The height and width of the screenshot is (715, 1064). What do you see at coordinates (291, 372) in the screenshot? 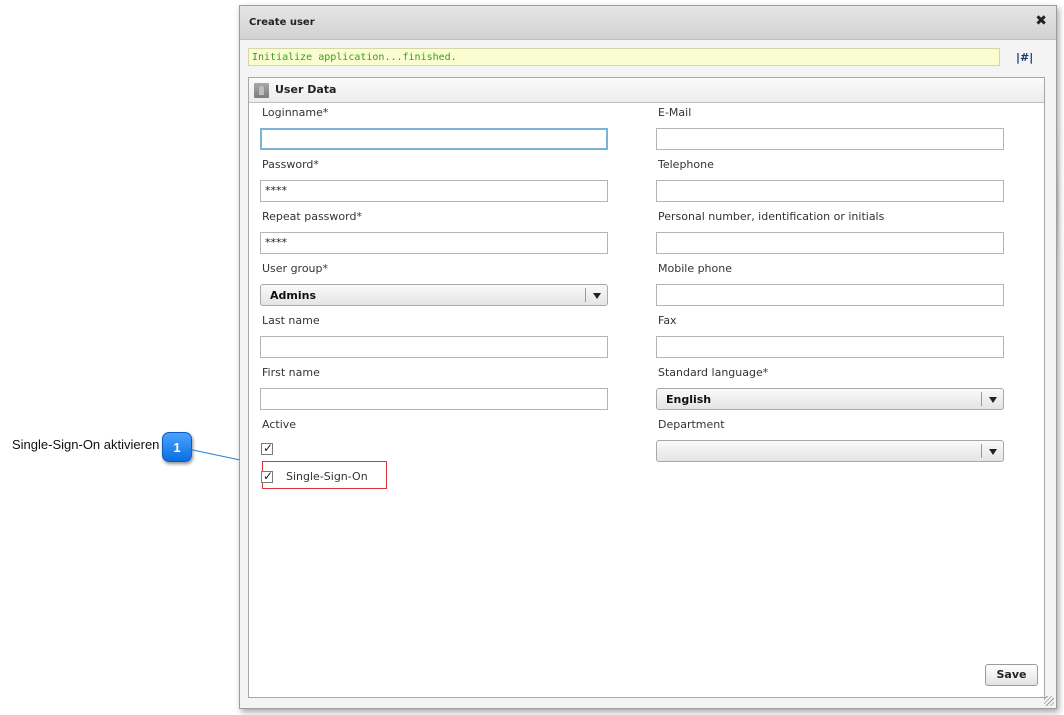
I see `first-name-label: First name` at bounding box center [291, 372].